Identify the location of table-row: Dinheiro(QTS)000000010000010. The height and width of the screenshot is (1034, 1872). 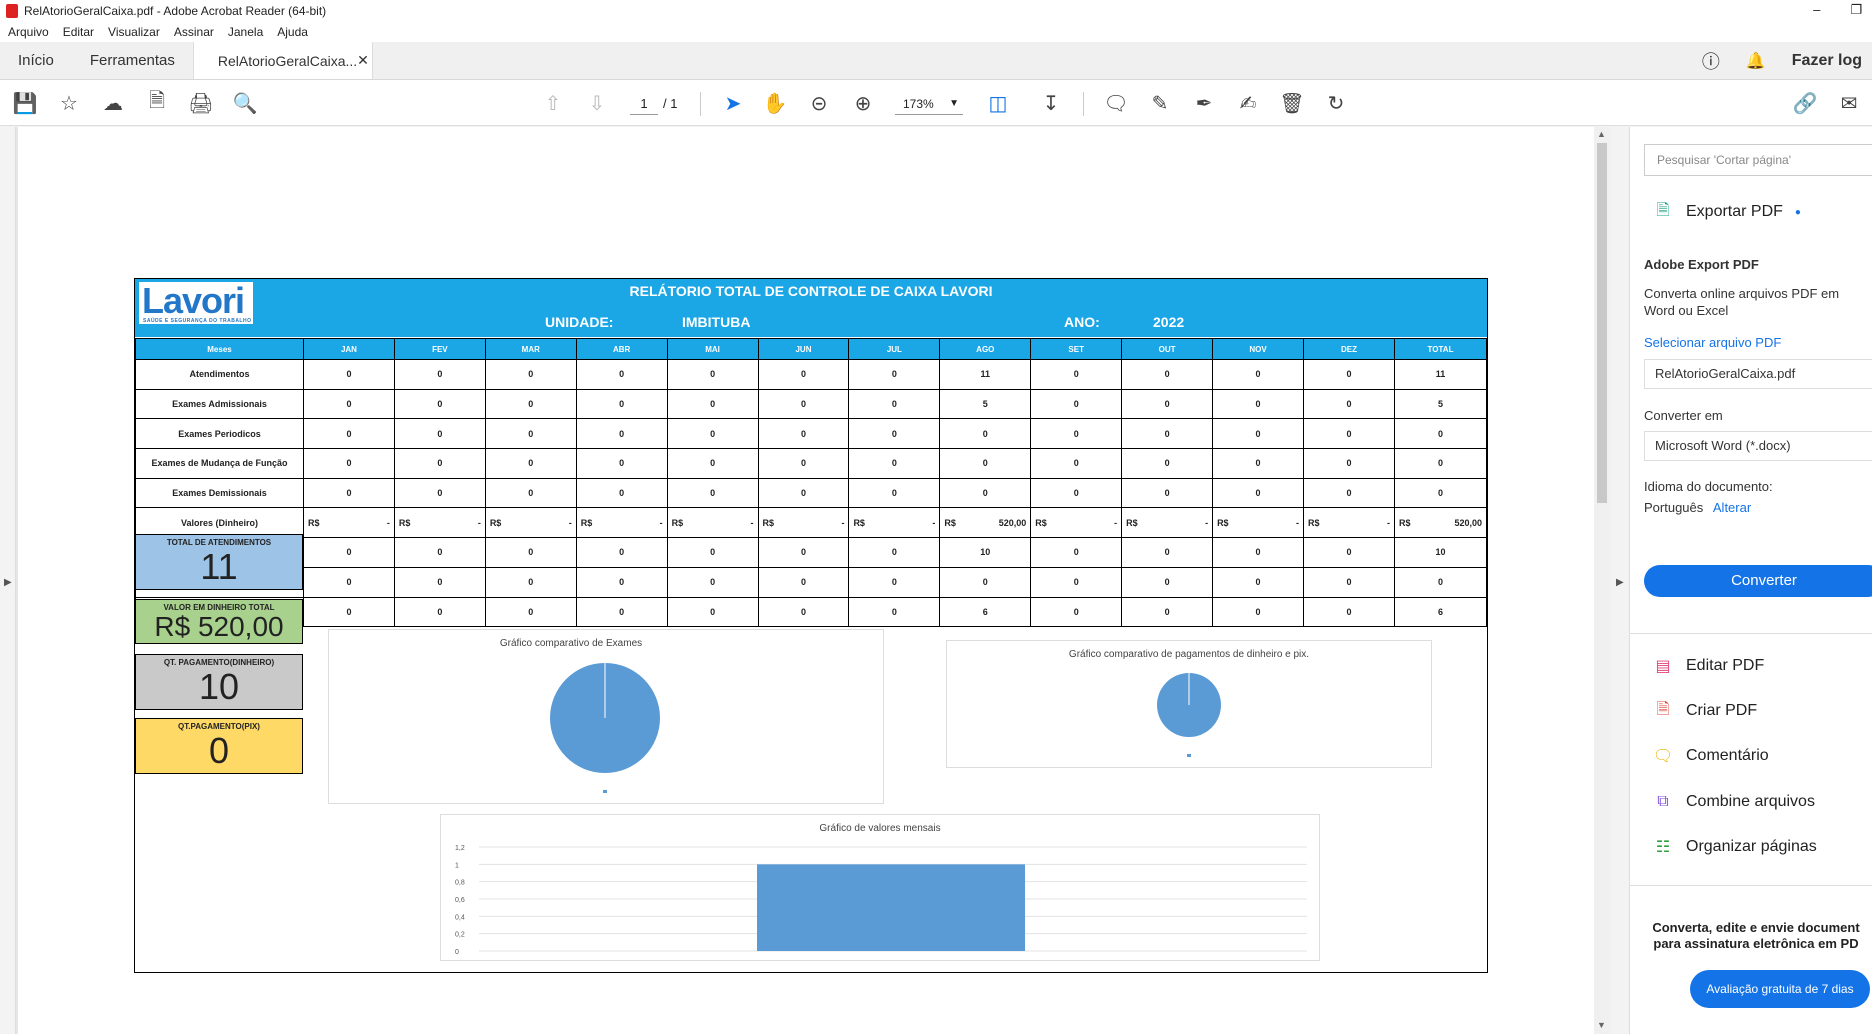
(811, 552).